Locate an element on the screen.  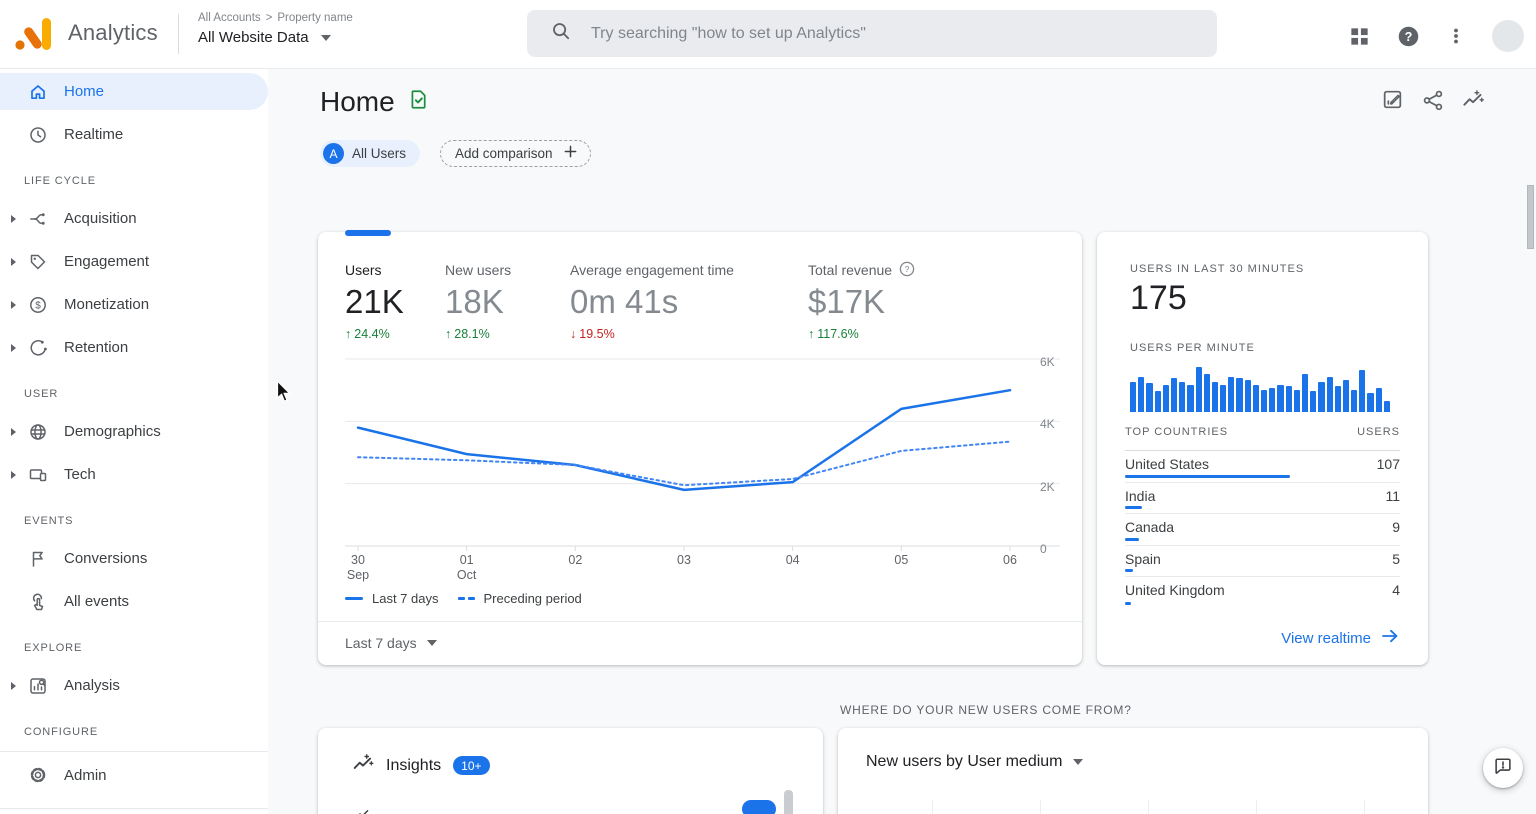
analytics-logo-icon is located at coordinates (34, 33).